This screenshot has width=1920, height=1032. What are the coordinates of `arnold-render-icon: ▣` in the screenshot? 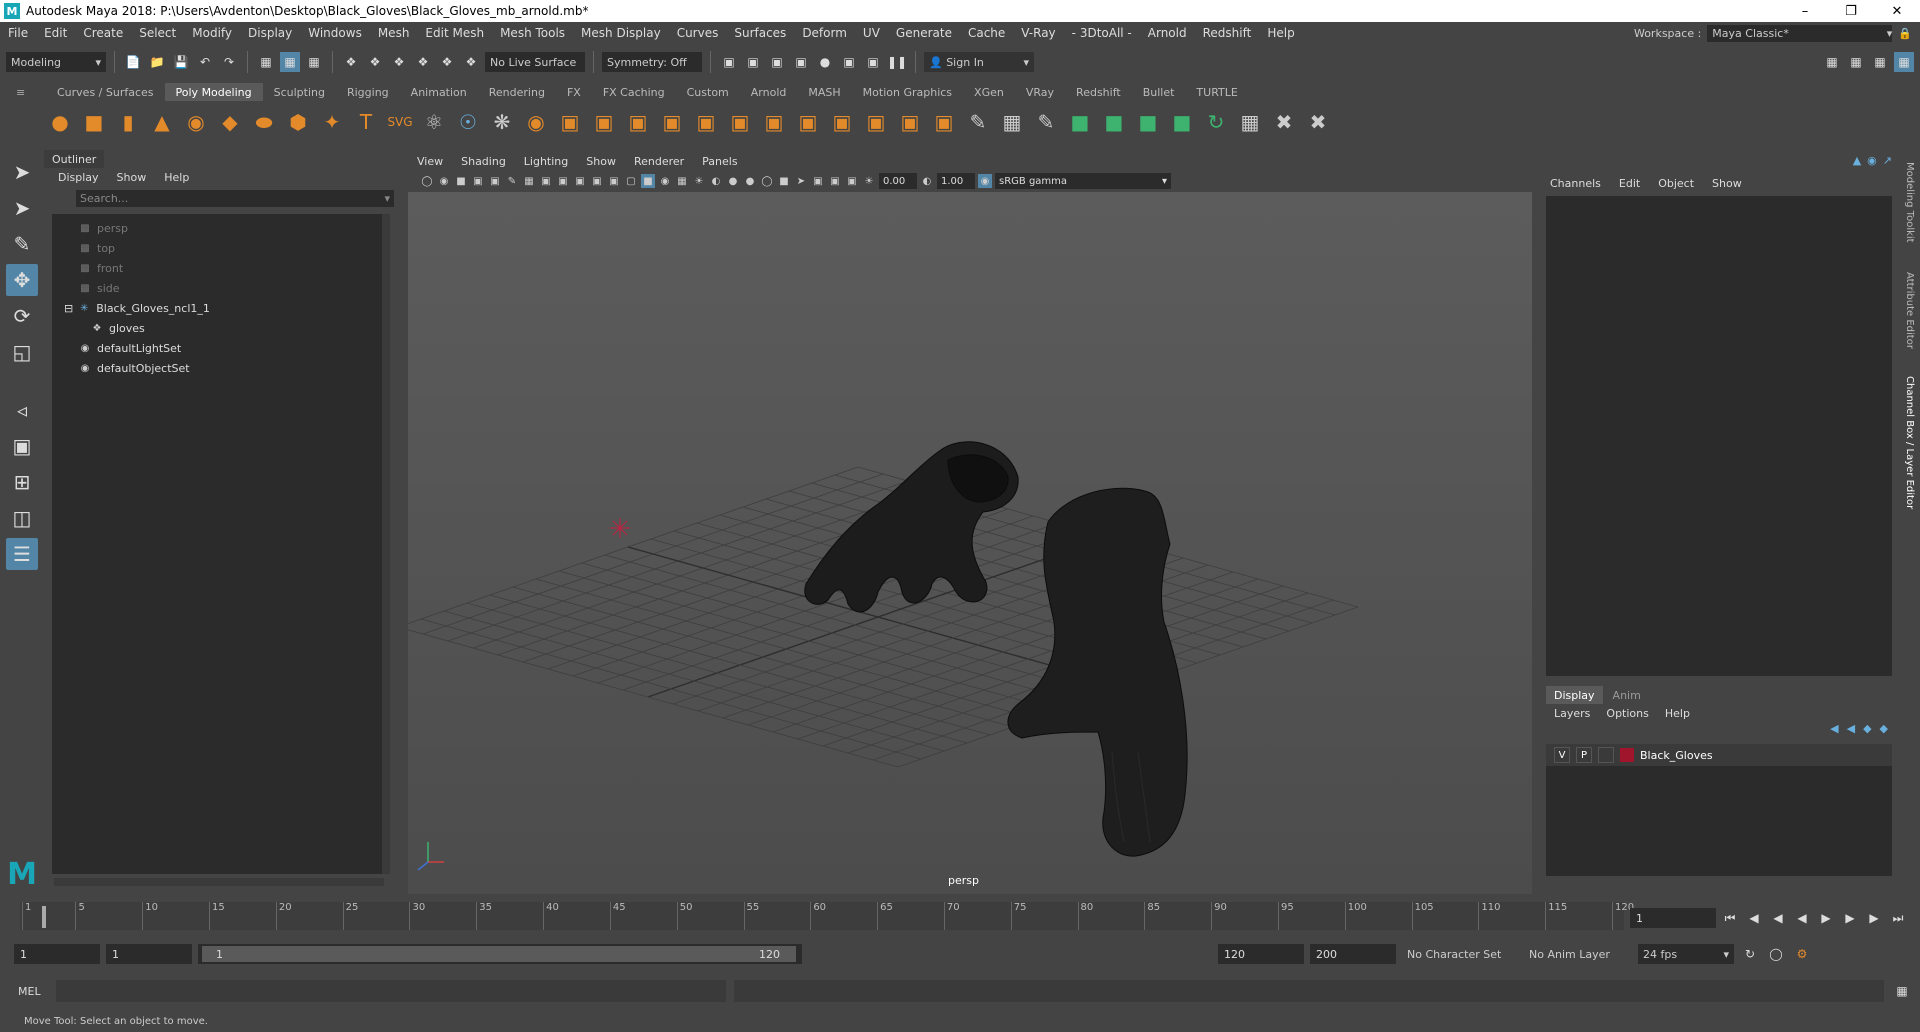 It's located at (849, 62).